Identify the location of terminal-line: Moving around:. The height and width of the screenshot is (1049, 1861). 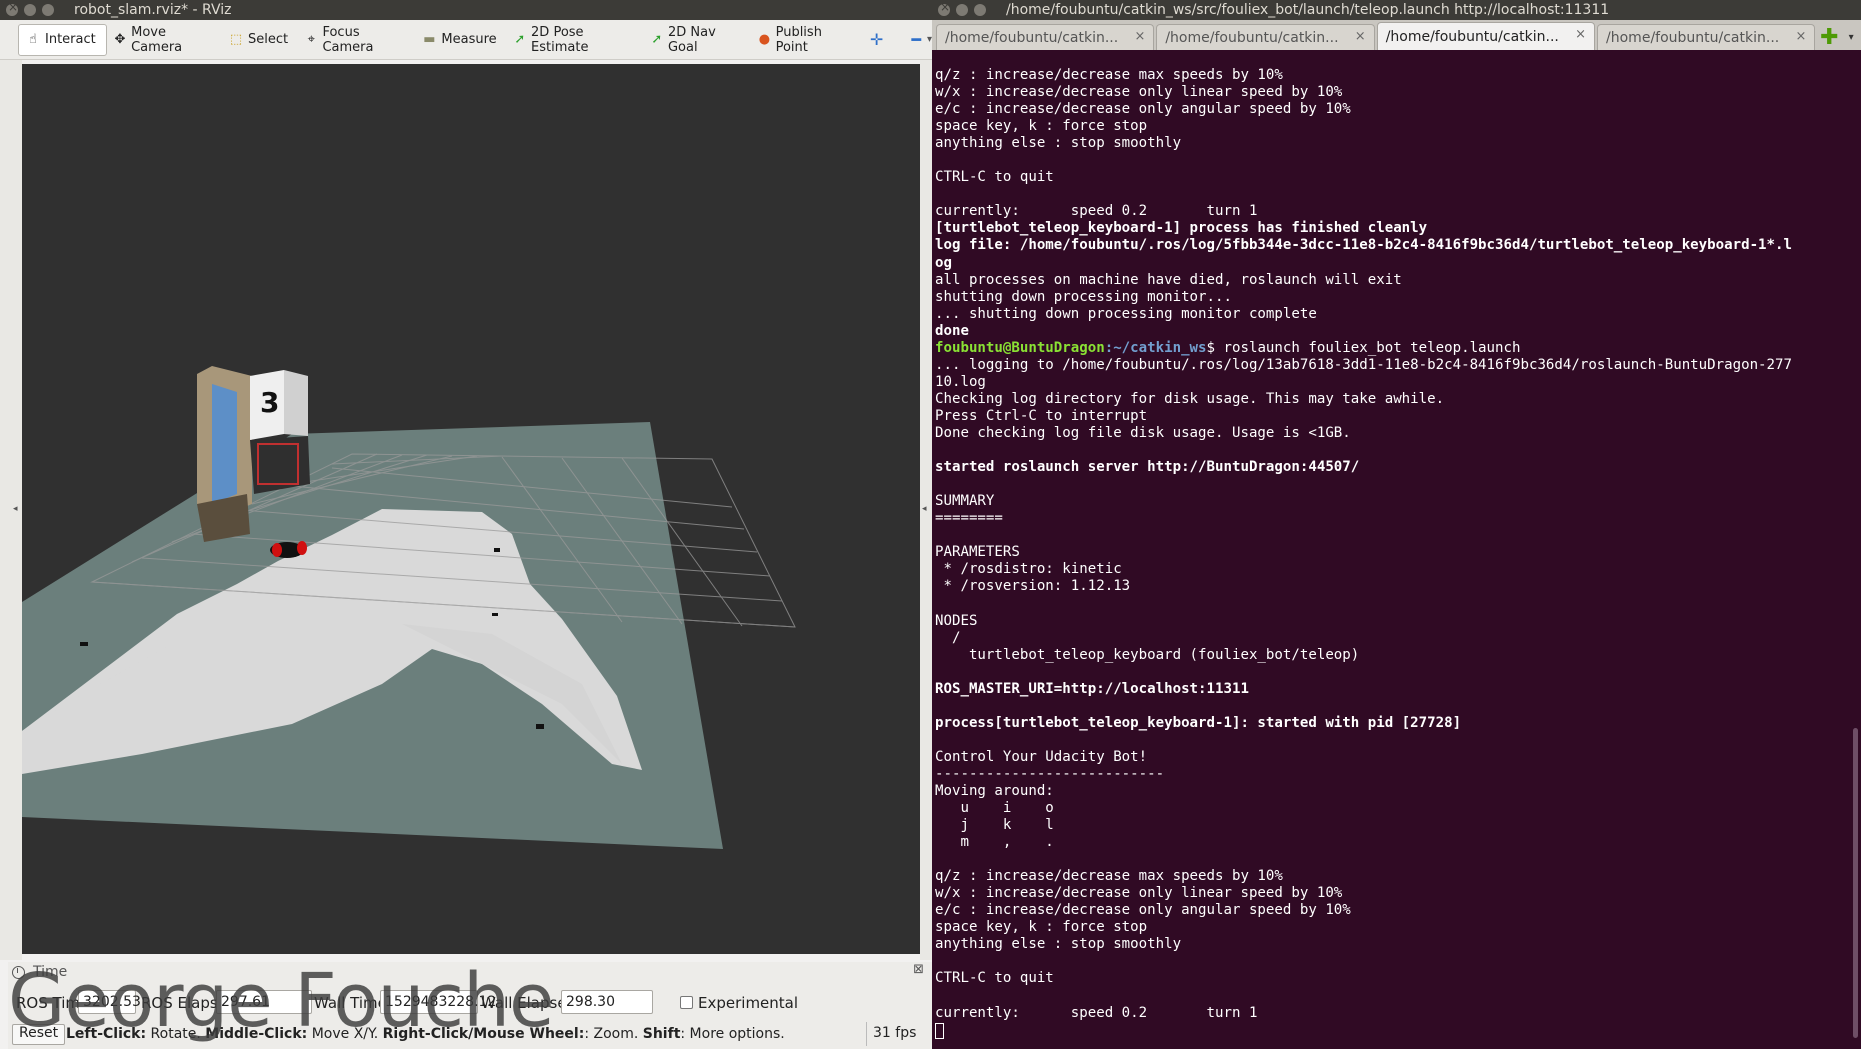
(994, 790).